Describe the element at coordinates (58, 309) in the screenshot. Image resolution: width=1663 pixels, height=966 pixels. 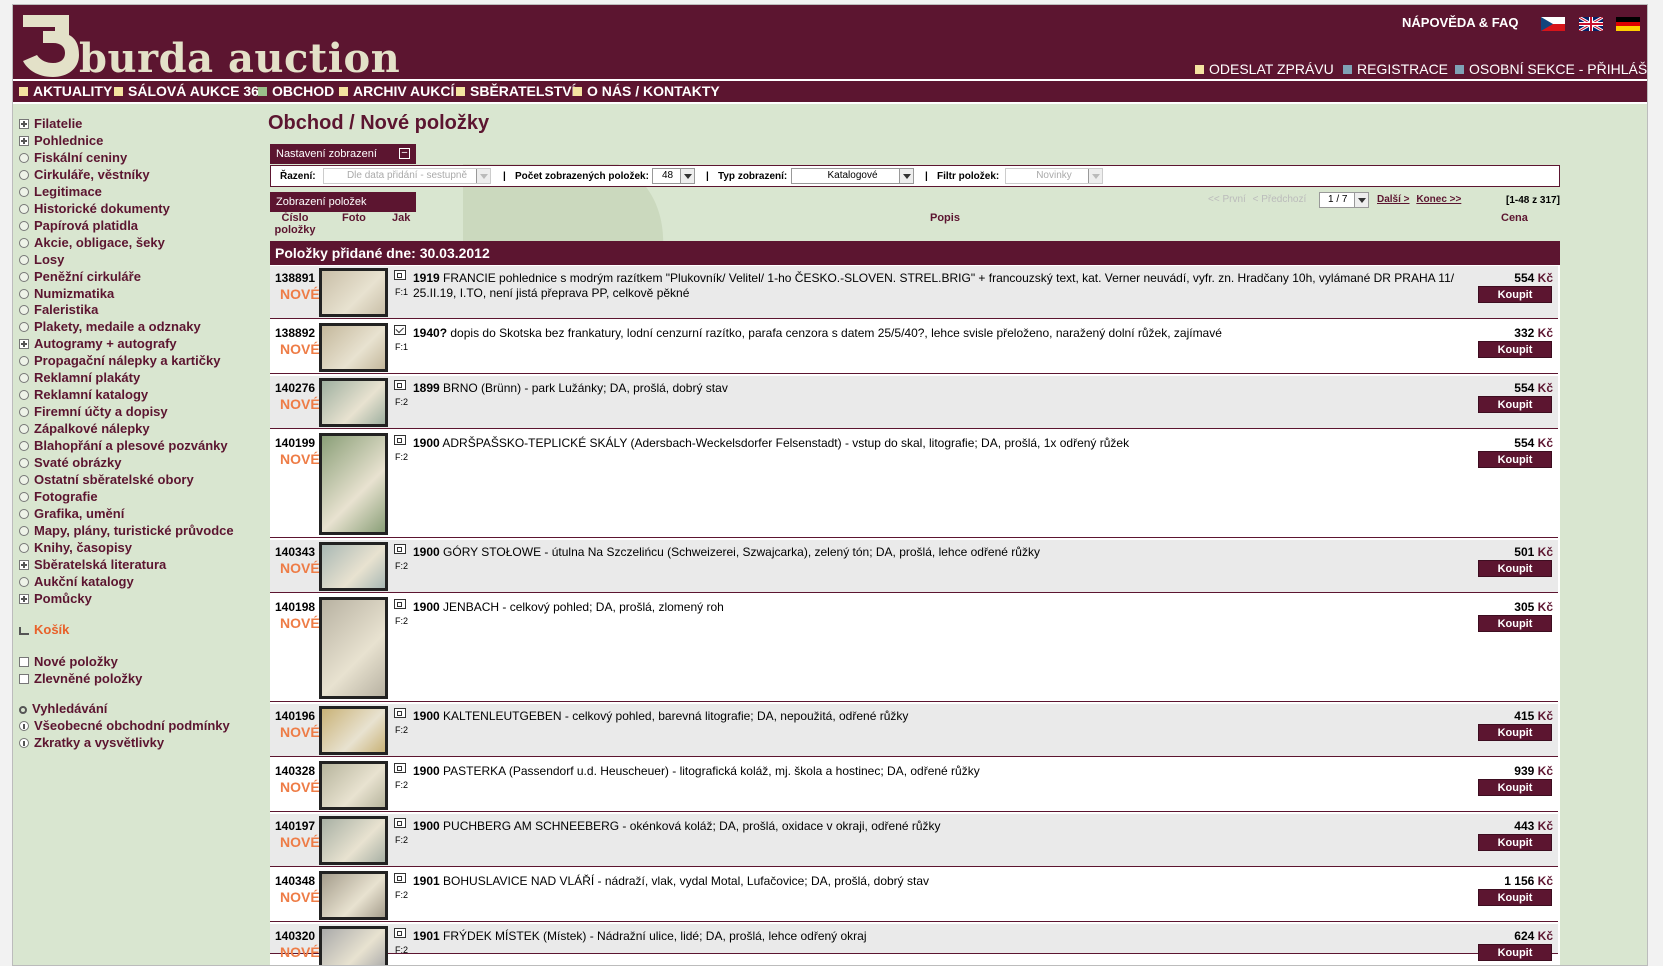
I see `sidebar-item-category: Faleristika` at that location.